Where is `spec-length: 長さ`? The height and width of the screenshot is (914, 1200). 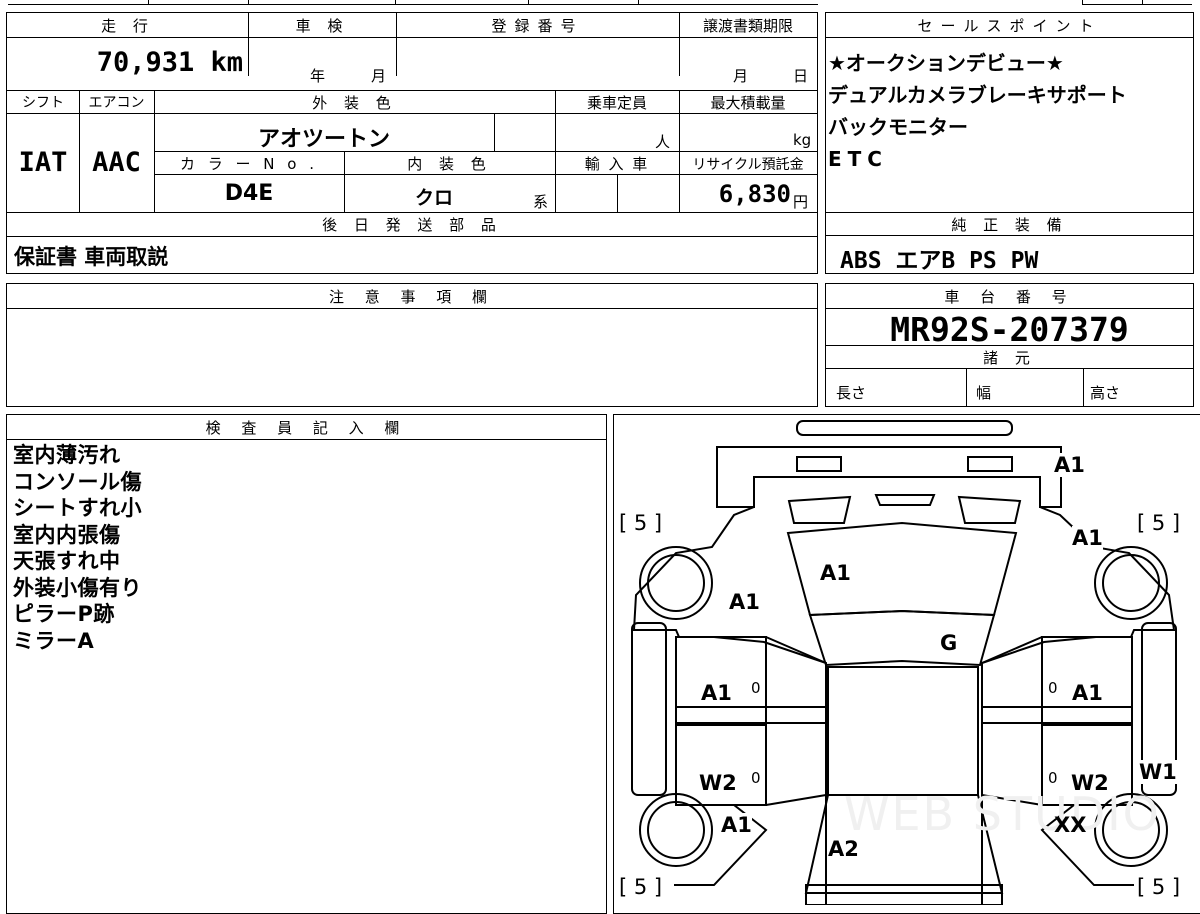
spec-length: 長さ is located at coordinates (851, 393).